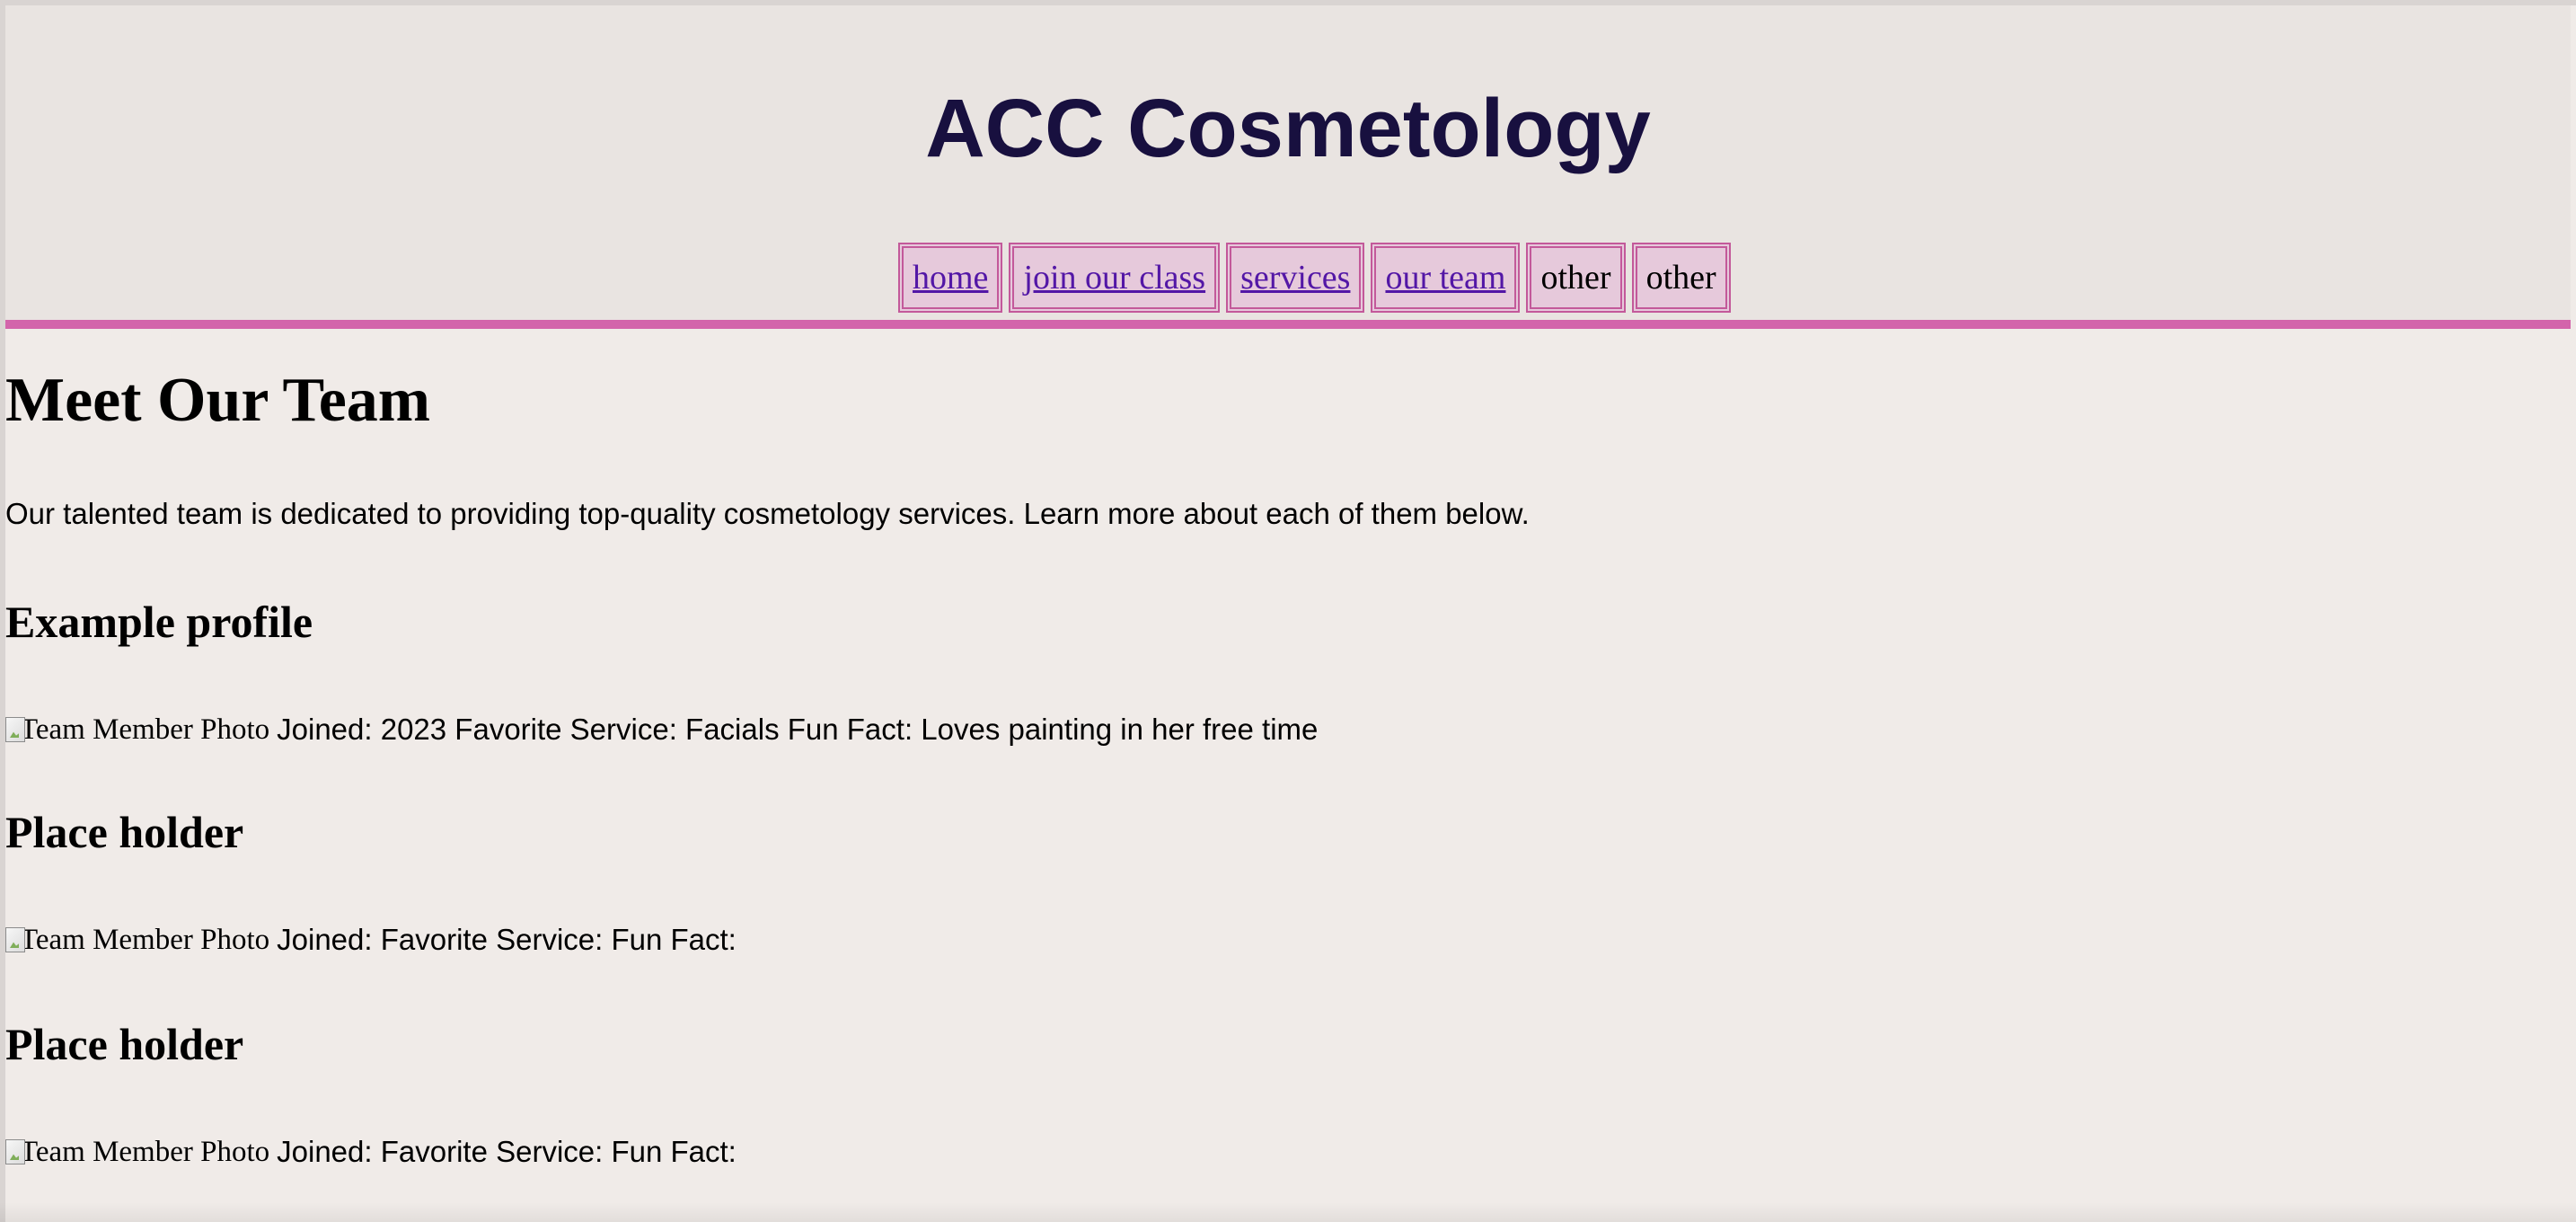  What do you see at coordinates (1288, 1212) in the screenshot?
I see `bottom-shadow` at bounding box center [1288, 1212].